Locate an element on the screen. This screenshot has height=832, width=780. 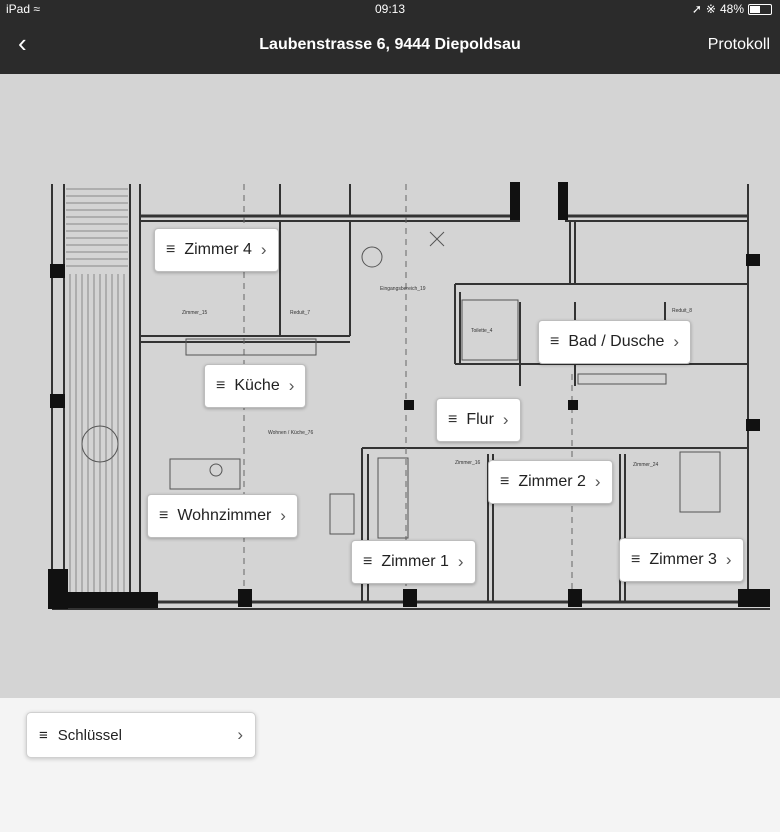
battery-fill is located at coordinates (755, 9).